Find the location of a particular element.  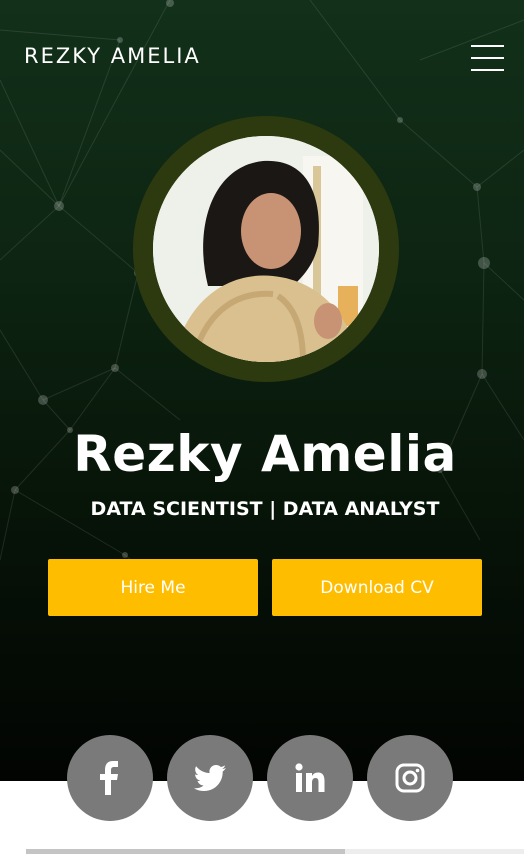

hero-name: Rezky Amelia is located at coordinates (265, 454).